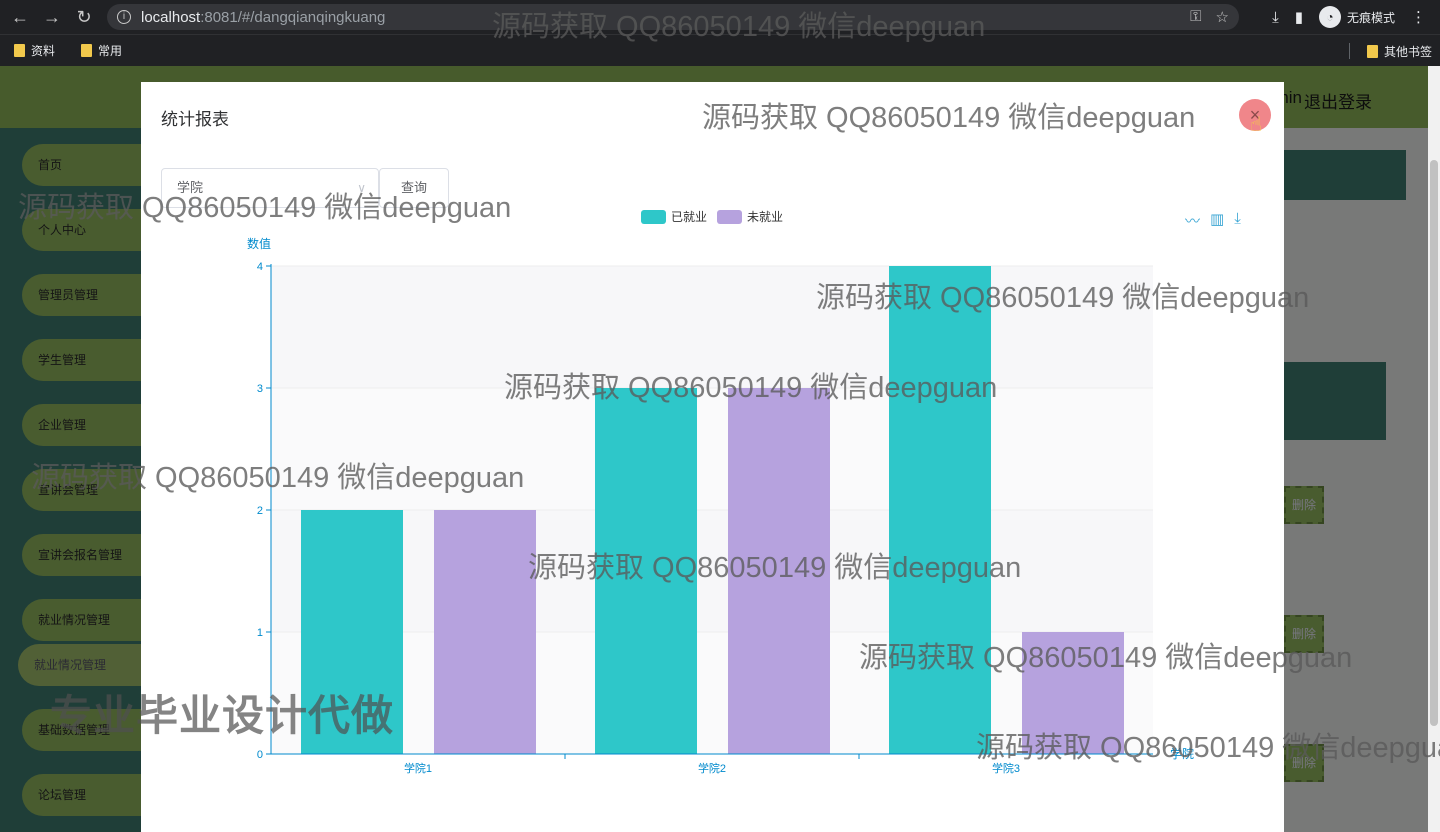  Describe the element at coordinates (1256, 125) in the screenshot. I see `cursor-hand-icon: ☝` at that location.